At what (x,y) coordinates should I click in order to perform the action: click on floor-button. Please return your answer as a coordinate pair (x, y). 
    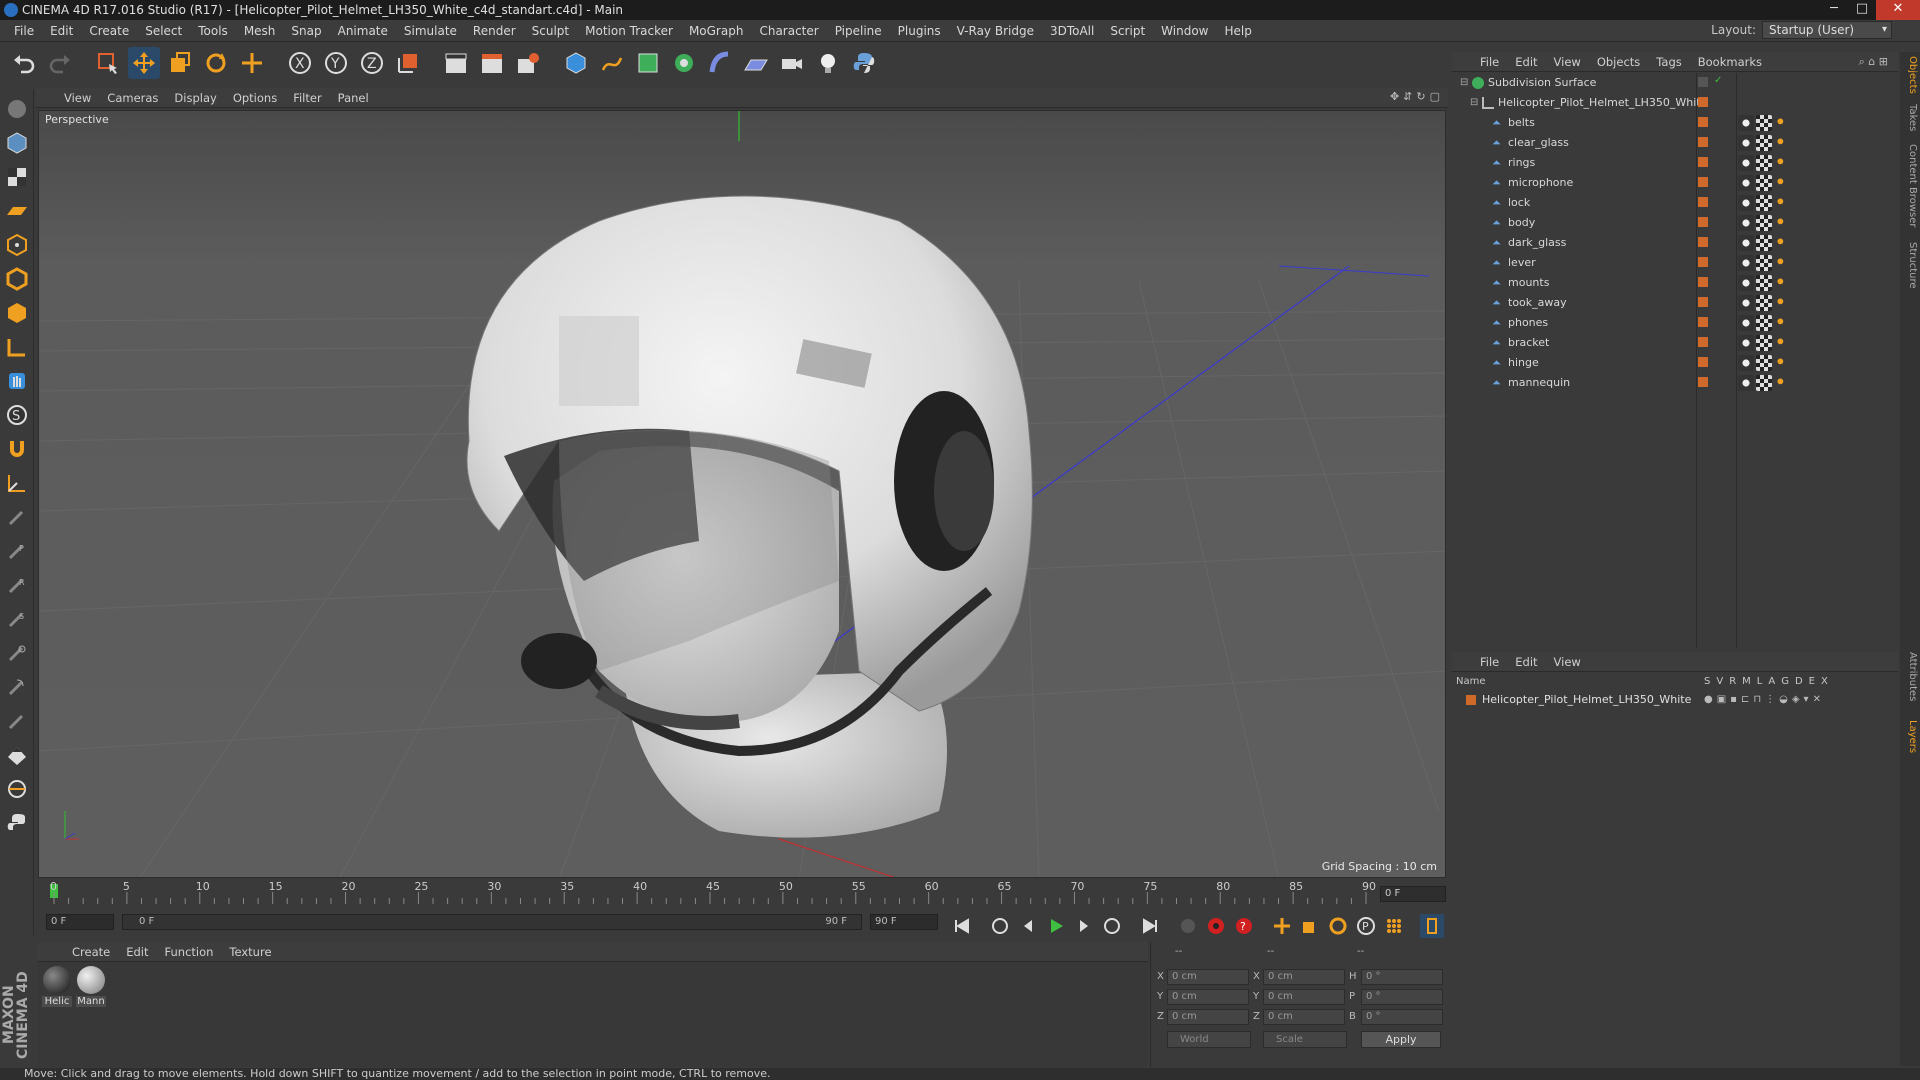
    Looking at the image, I should click on (756, 63).